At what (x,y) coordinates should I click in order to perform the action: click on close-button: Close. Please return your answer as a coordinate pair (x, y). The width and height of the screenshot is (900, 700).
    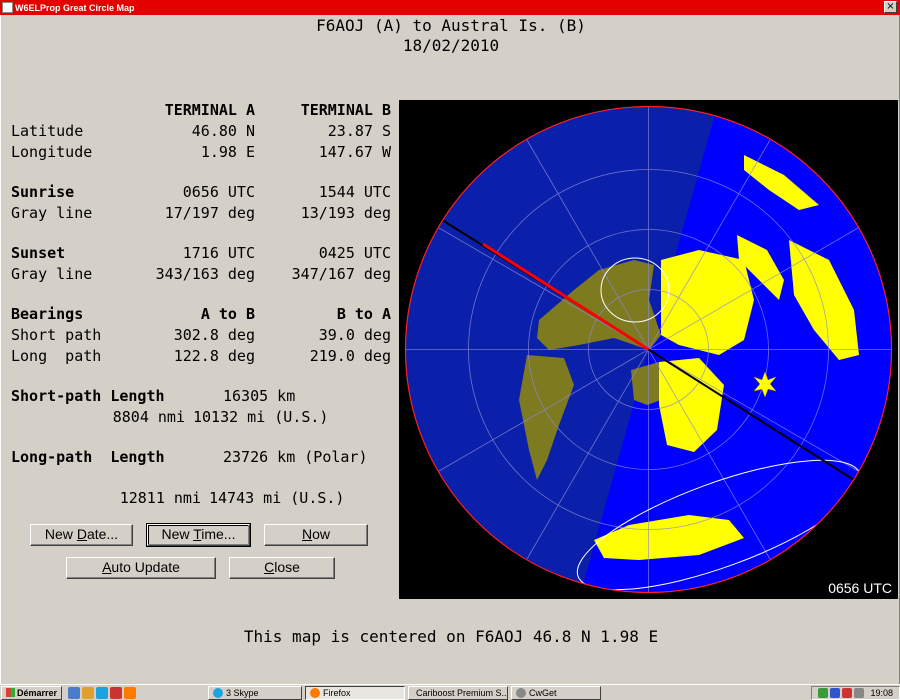
    Looking at the image, I should click on (282, 568).